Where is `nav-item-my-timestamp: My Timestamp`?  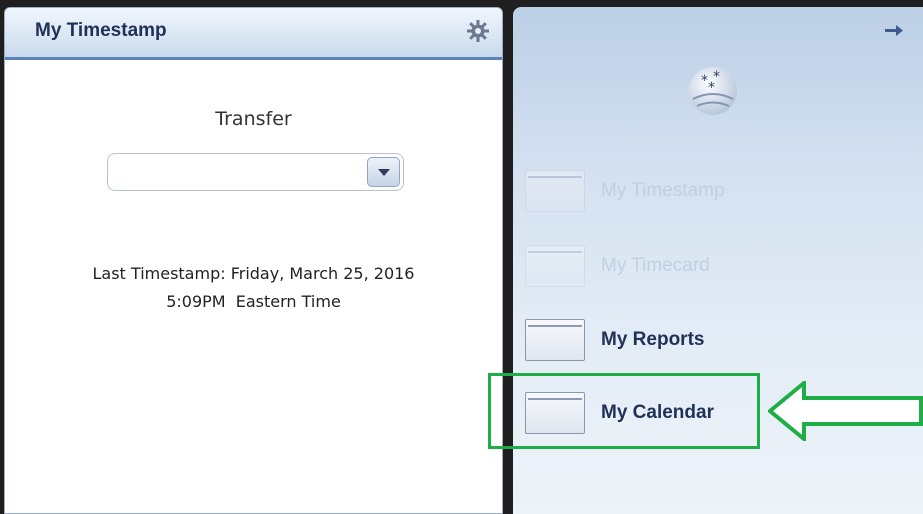 nav-item-my-timestamp: My Timestamp is located at coordinates (690, 195).